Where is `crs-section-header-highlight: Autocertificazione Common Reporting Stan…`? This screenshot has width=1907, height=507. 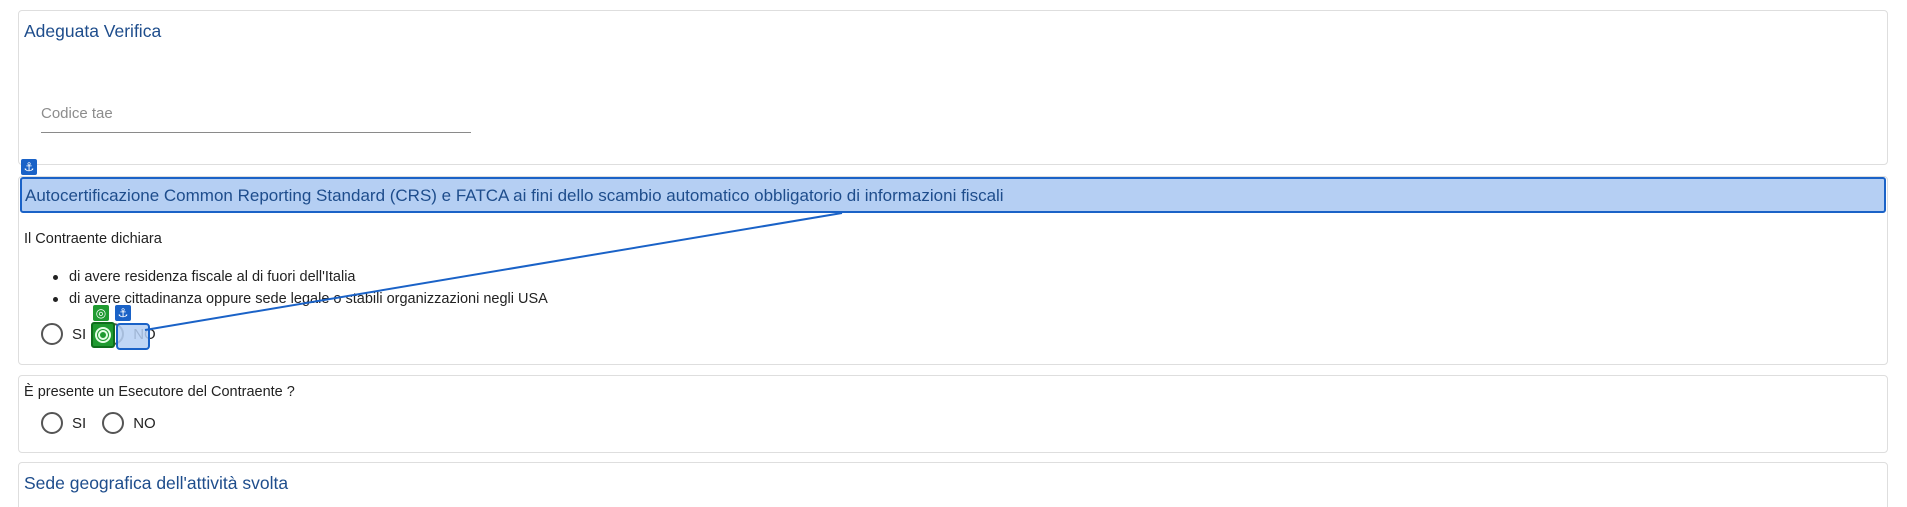
crs-section-header-highlight: Autocertificazione Common Reporting Stan… is located at coordinates (953, 195).